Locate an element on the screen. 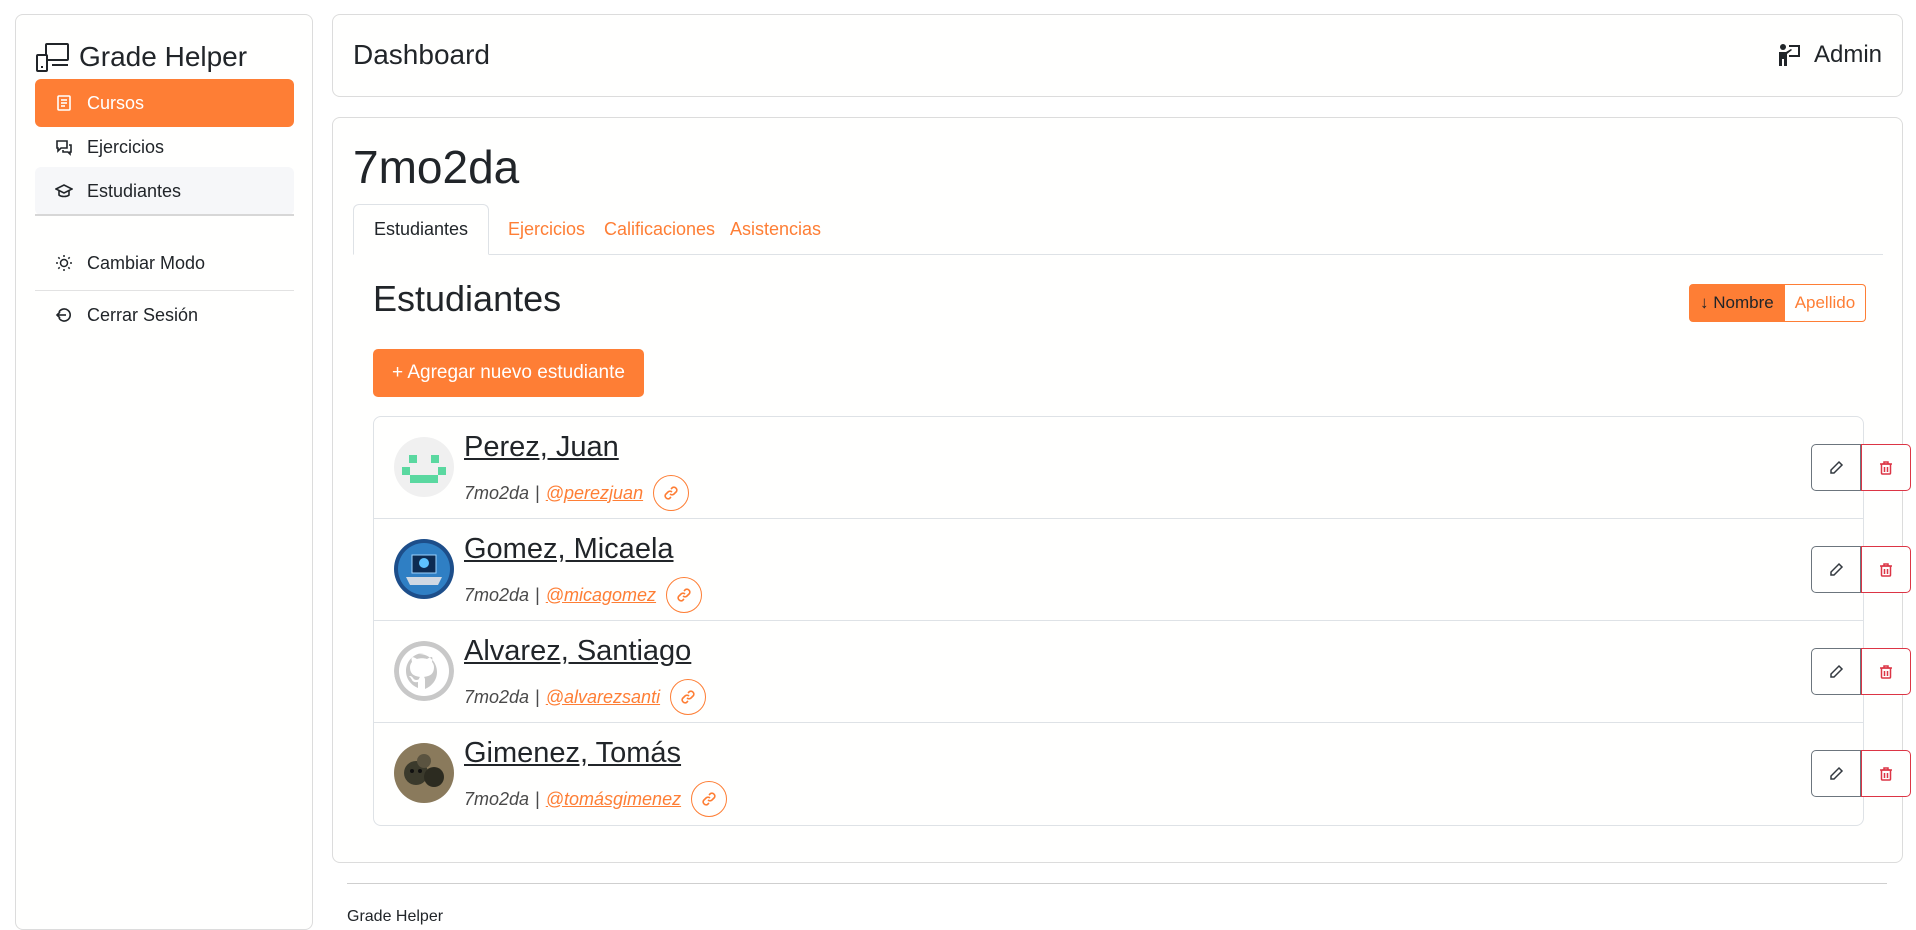  photo-avatar-icon is located at coordinates (424, 773).